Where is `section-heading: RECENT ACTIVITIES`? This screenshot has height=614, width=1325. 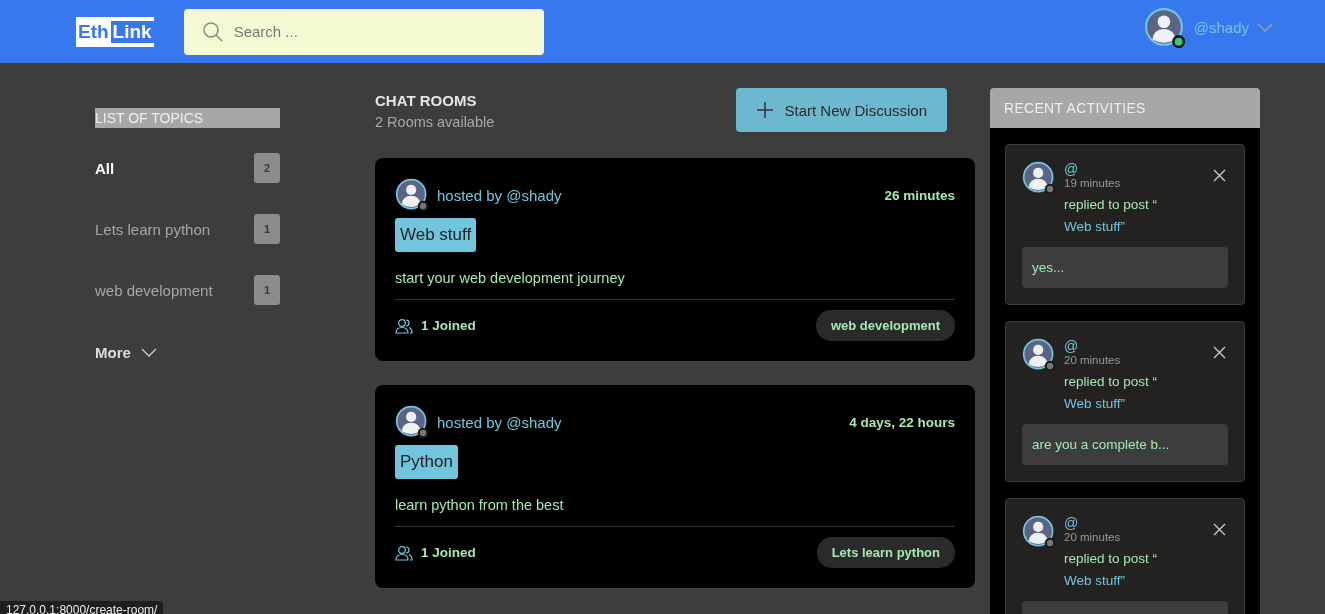
section-heading: RECENT ACTIVITIES is located at coordinates (1125, 108).